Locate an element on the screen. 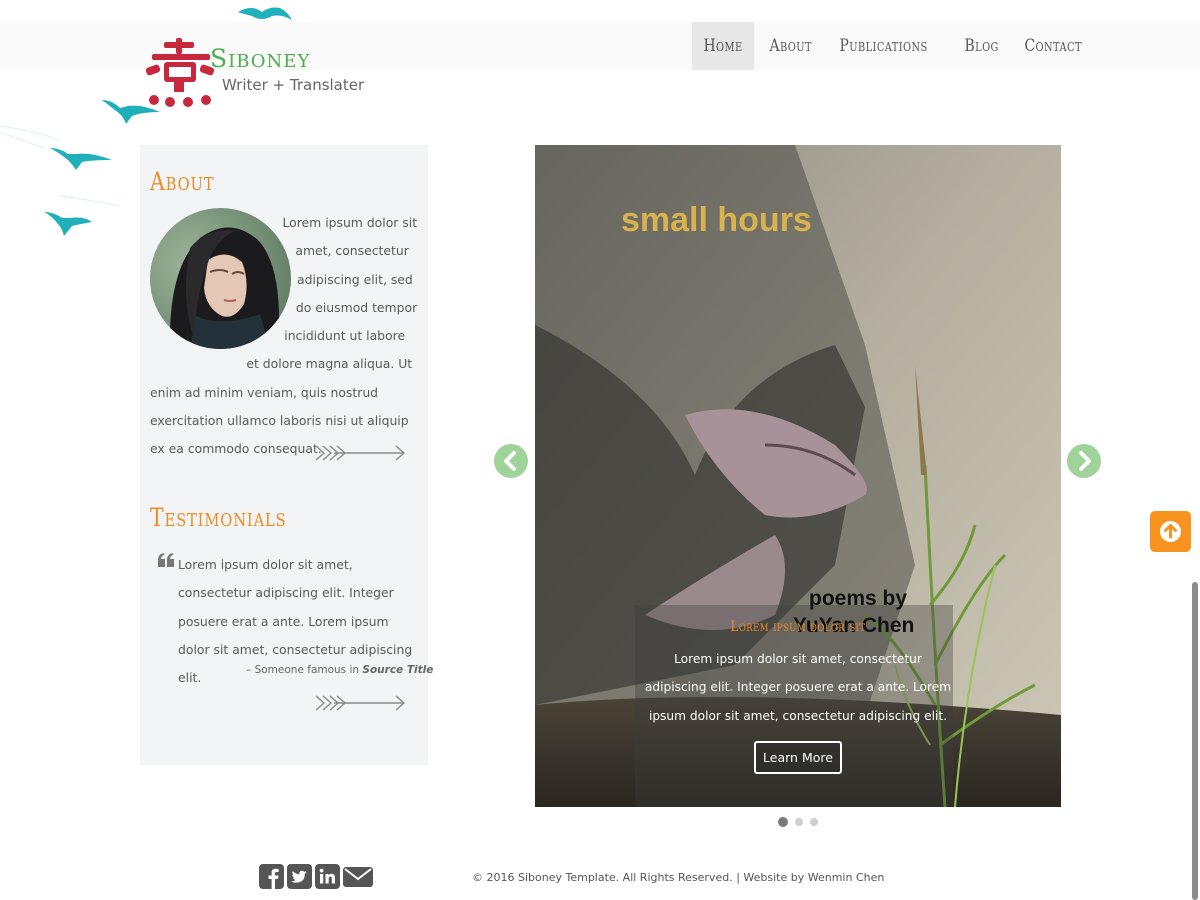 The height and width of the screenshot is (900, 1200). brand-name: Siboney is located at coordinates (260, 58).